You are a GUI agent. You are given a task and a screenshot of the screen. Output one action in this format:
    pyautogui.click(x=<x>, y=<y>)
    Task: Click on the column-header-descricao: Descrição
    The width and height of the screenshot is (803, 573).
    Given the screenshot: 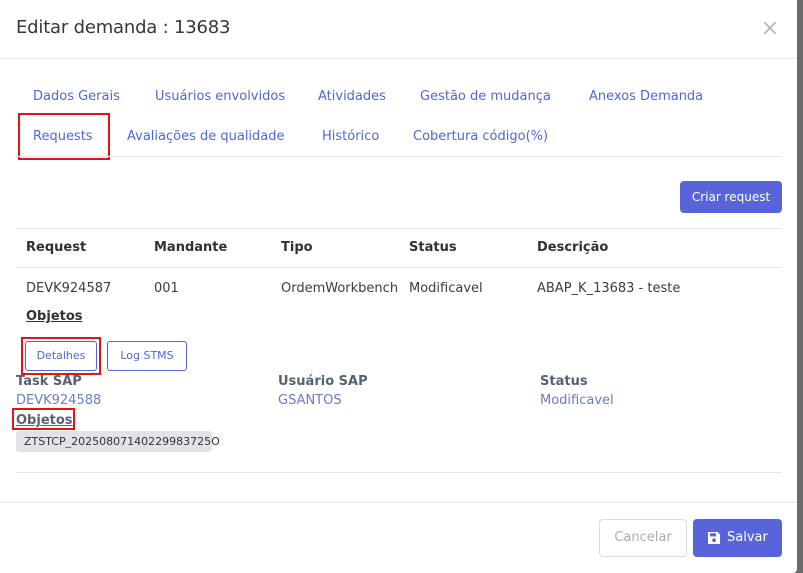 What is the action you would take?
    pyautogui.click(x=573, y=247)
    